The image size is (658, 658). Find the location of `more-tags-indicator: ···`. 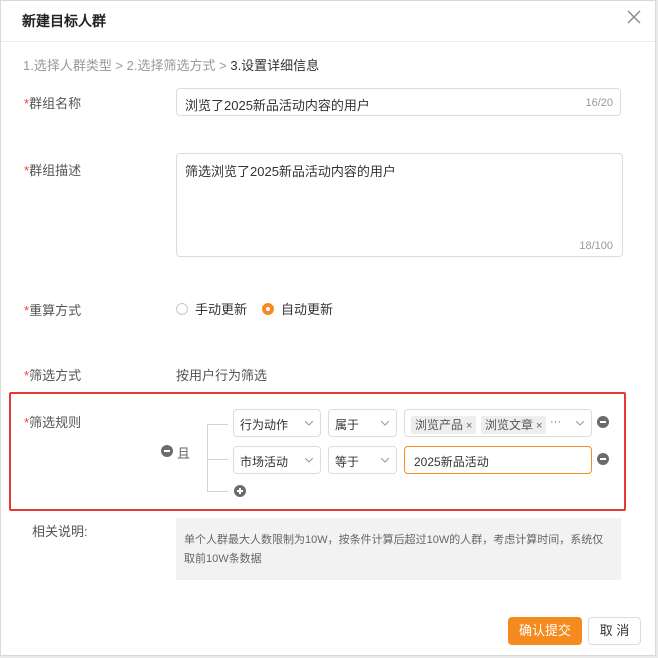

more-tags-indicator: ··· is located at coordinates (555, 422).